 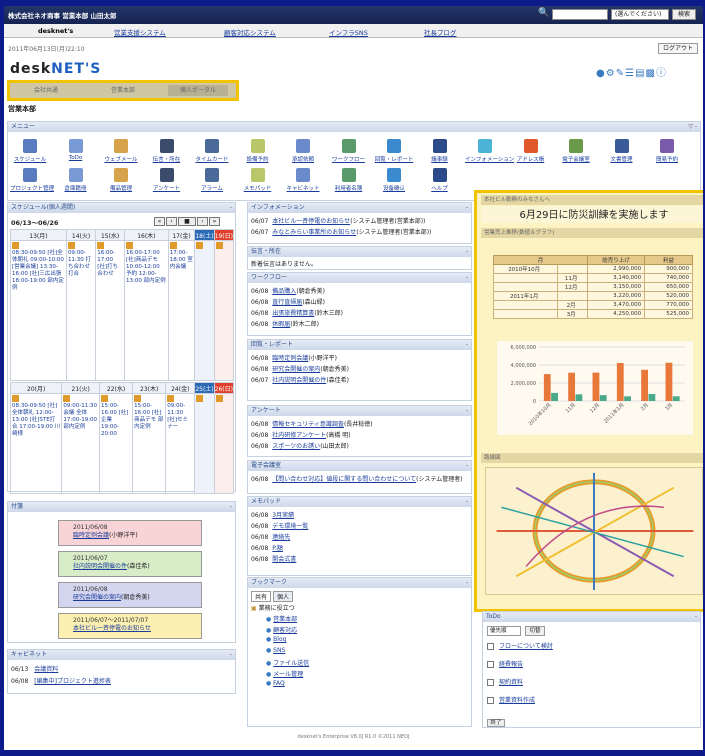 I want to click on sticky-note: 2011/06/08 臨時定例会議(小野洋平), so click(x=130, y=533).